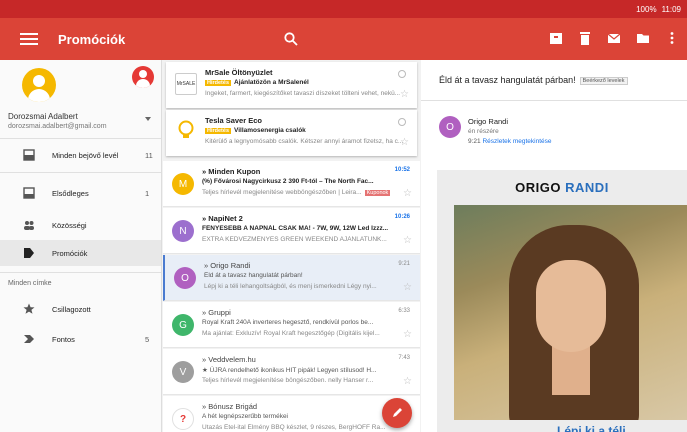  I want to click on sender-avatar: M, so click(183, 184).